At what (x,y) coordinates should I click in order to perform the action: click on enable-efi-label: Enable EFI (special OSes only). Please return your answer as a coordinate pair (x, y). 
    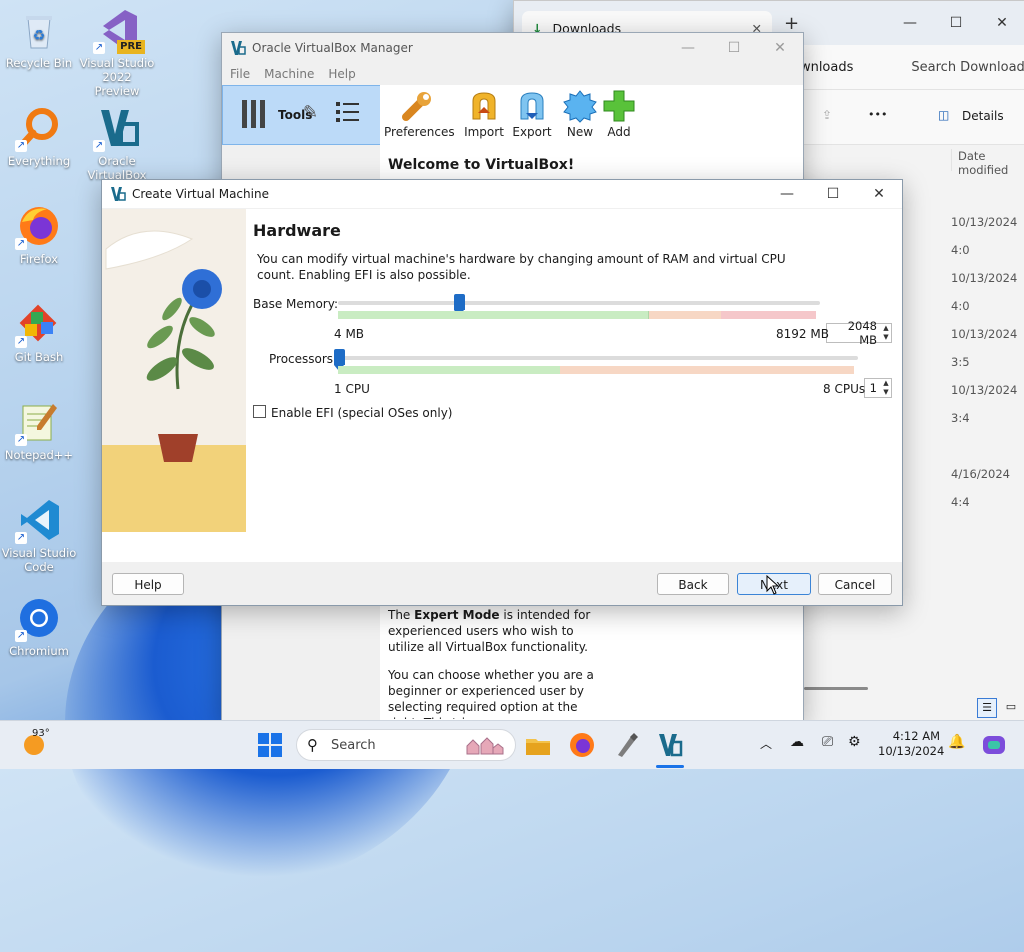
    Looking at the image, I should click on (361, 413).